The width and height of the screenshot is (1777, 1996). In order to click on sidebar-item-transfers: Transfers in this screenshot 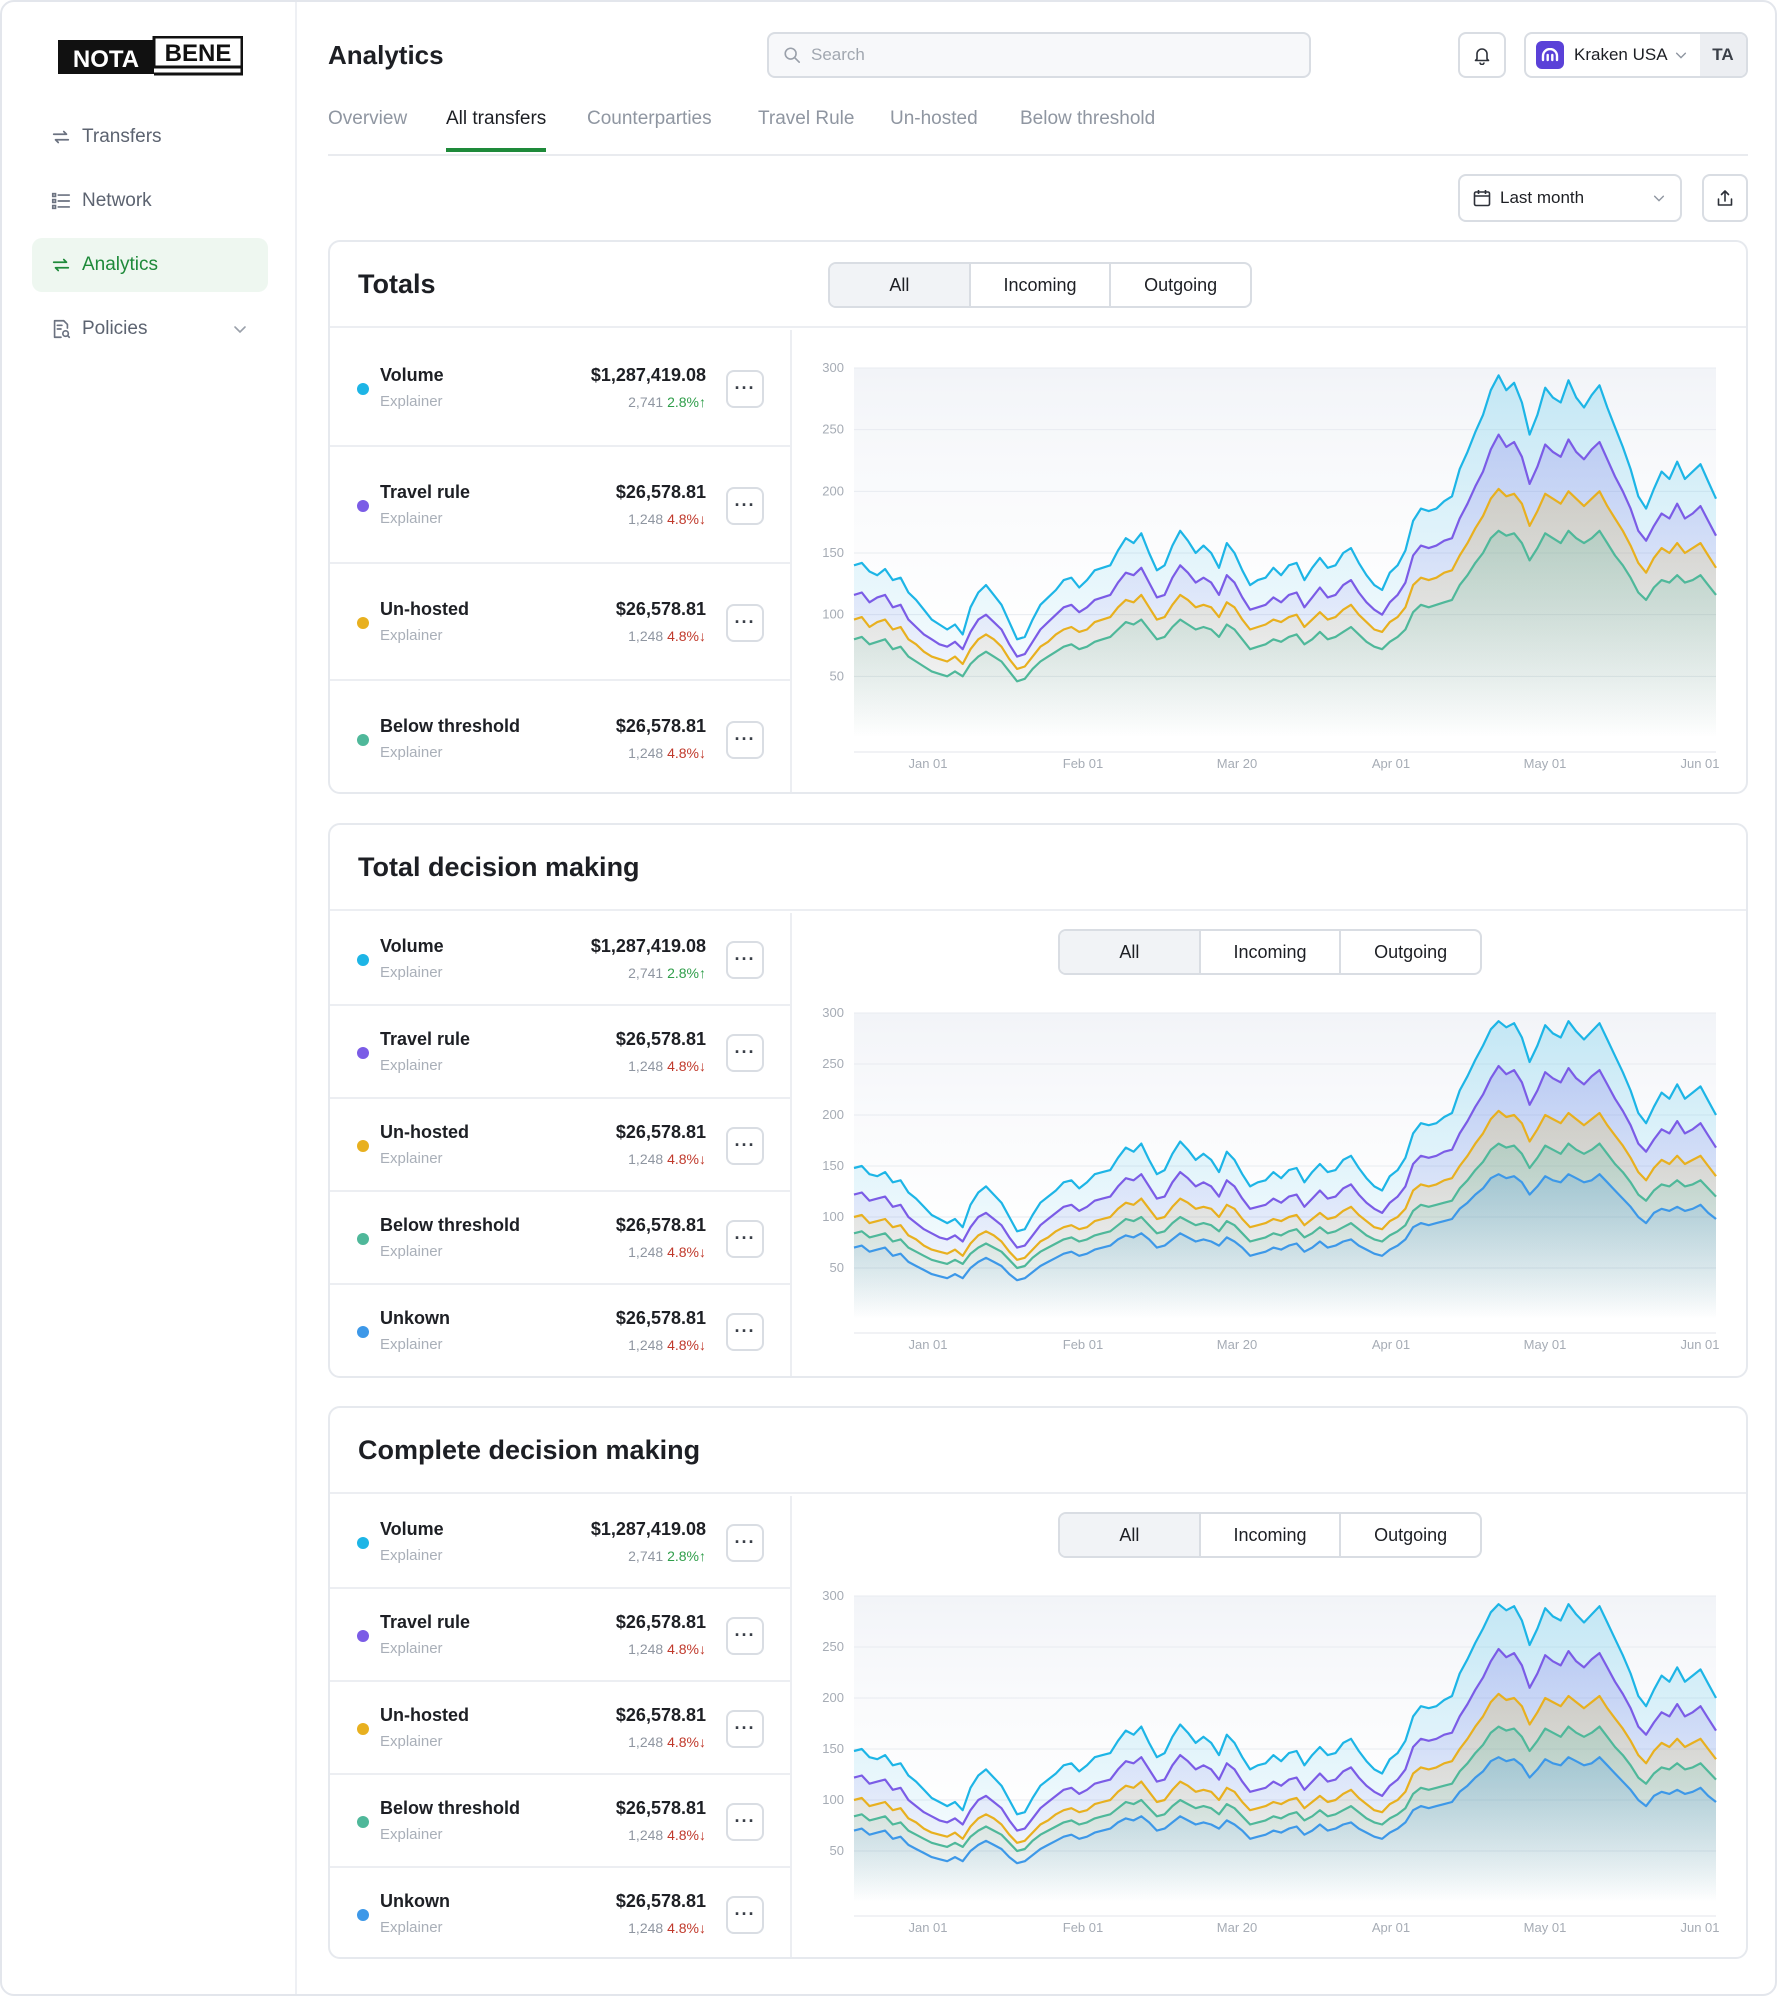, I will do `click(150, 137)`.